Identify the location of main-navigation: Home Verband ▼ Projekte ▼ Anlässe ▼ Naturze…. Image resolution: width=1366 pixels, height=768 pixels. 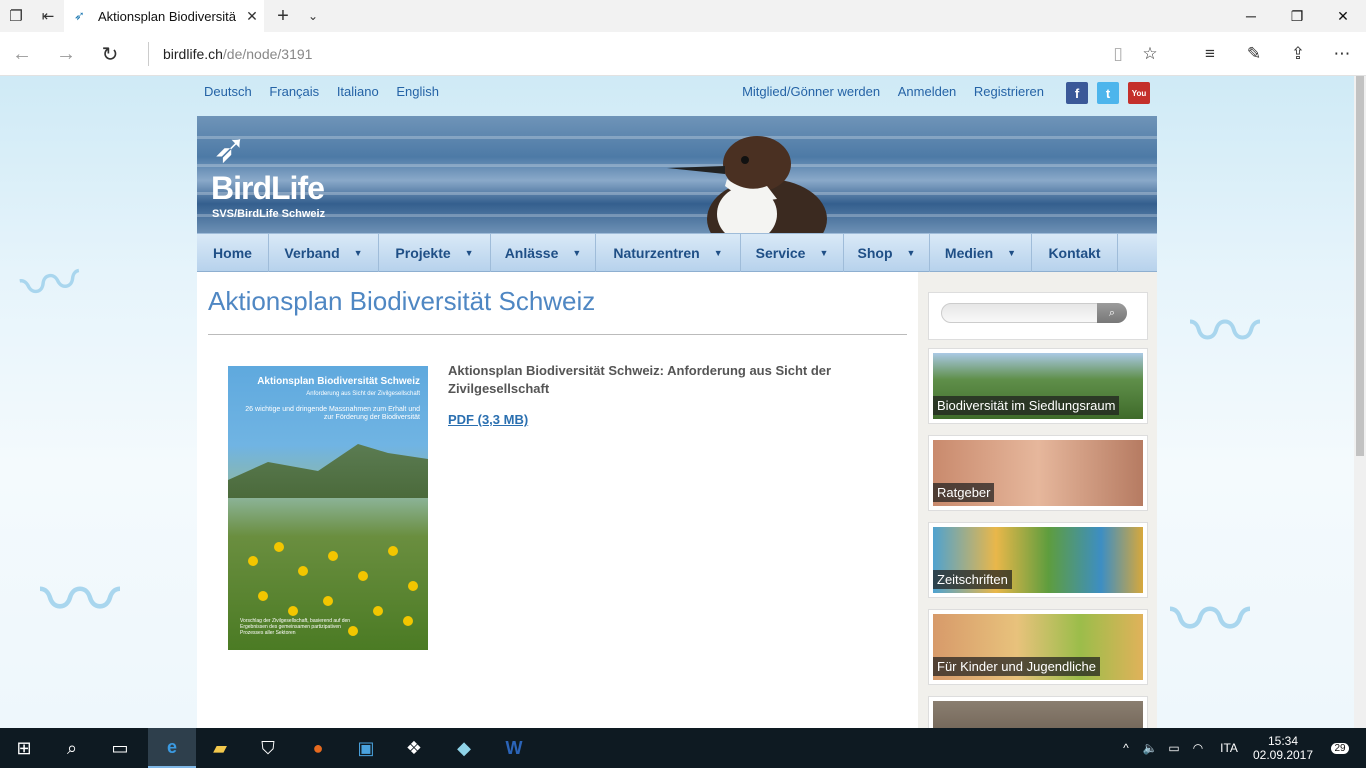
(677, 252).